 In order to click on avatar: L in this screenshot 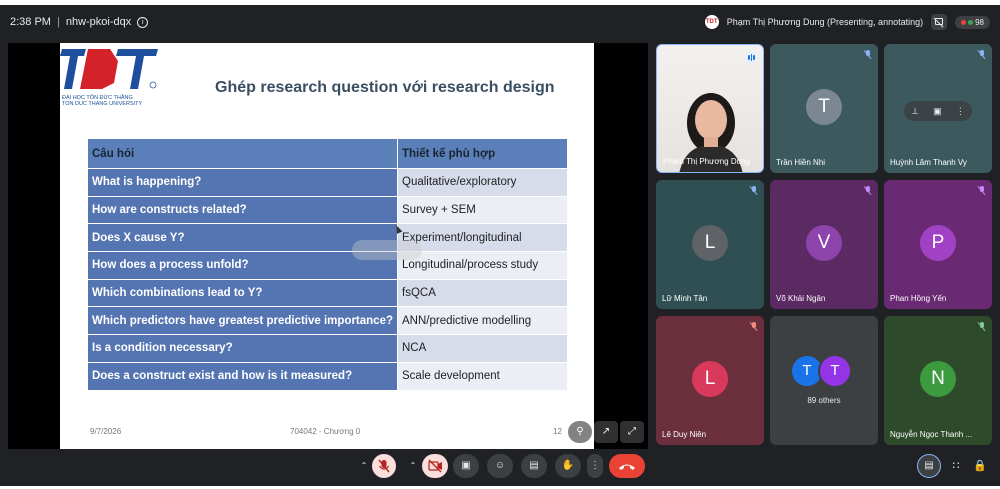, I will do `click(710, 243)`.